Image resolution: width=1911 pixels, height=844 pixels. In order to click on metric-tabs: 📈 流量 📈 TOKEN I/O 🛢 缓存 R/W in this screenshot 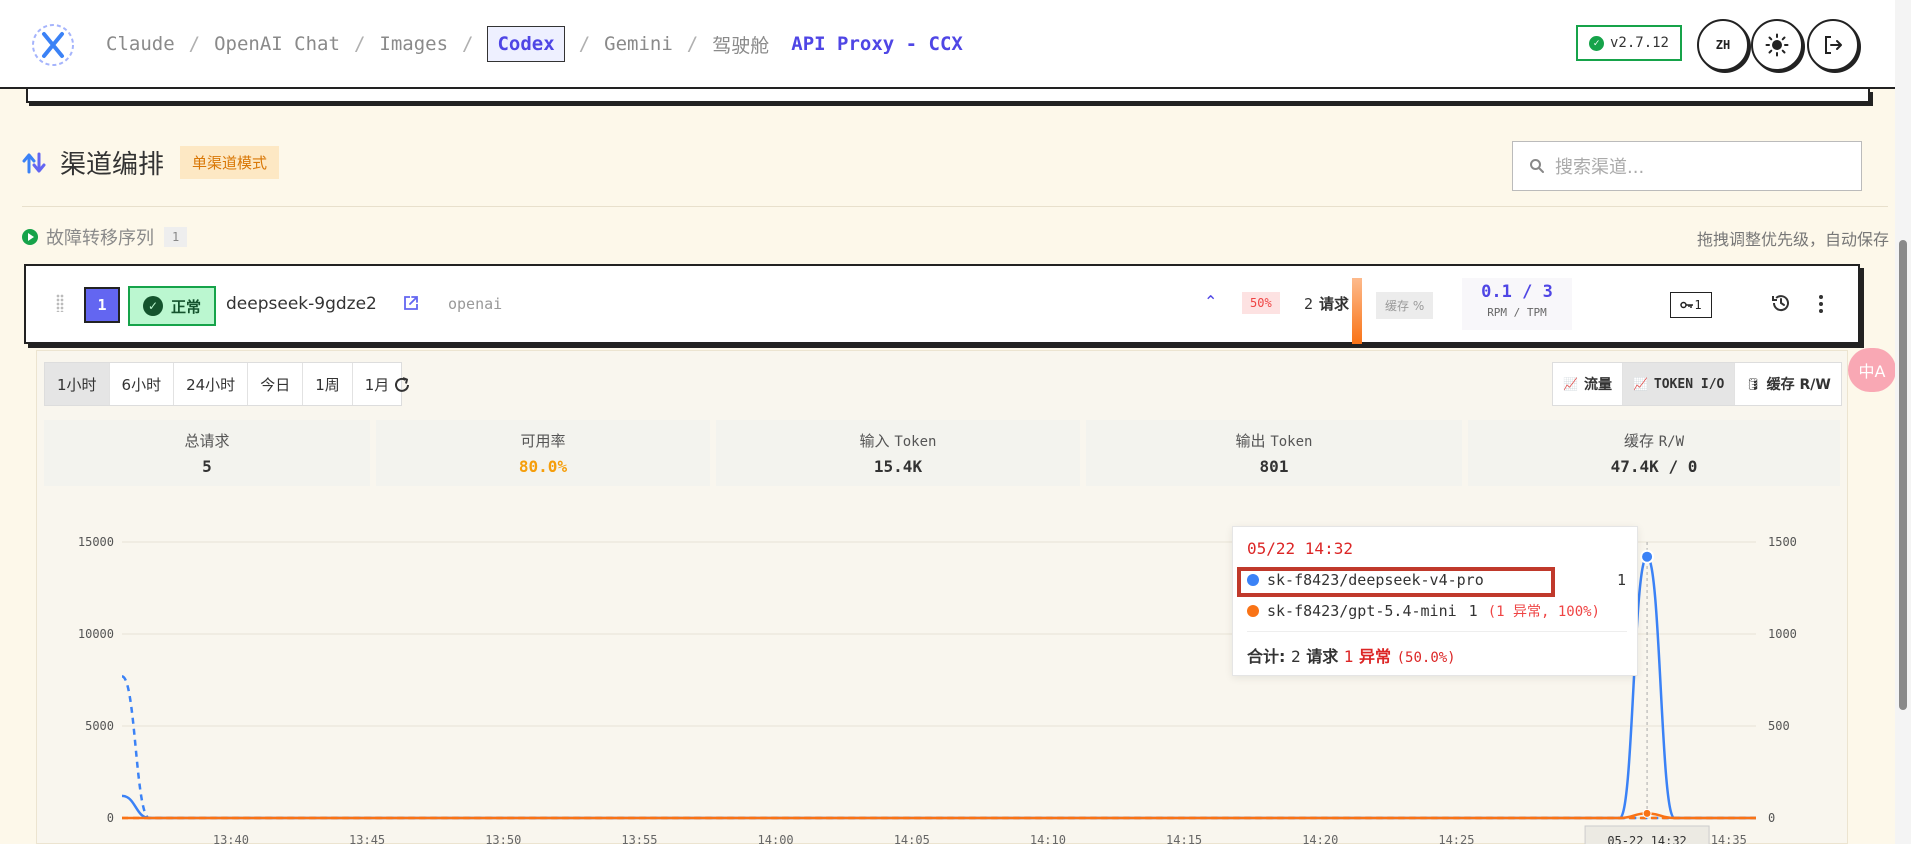, I will do `click(1697, 384)`.